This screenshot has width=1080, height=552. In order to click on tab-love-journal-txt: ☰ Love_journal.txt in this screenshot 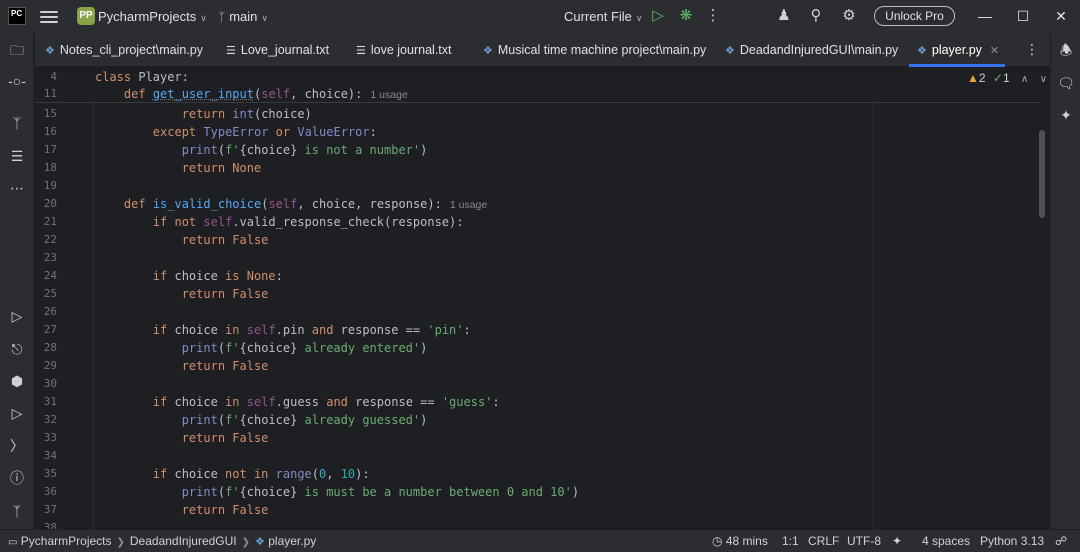, I will do `click(277, 50)`.